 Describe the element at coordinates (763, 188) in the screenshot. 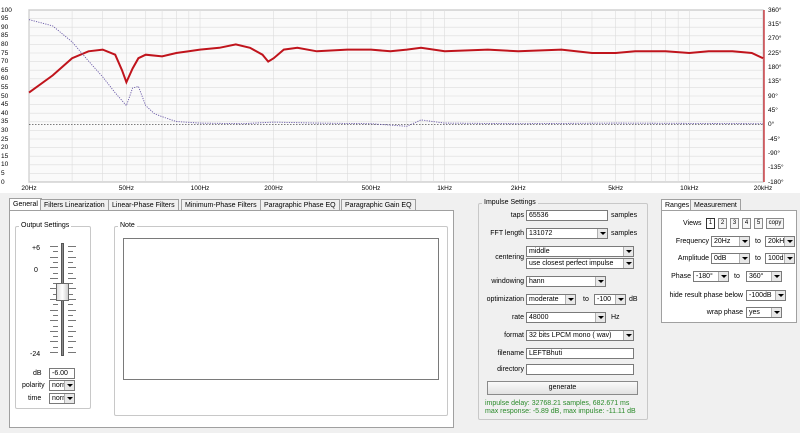

I see `x-tick-label: 20kHz` at that location.